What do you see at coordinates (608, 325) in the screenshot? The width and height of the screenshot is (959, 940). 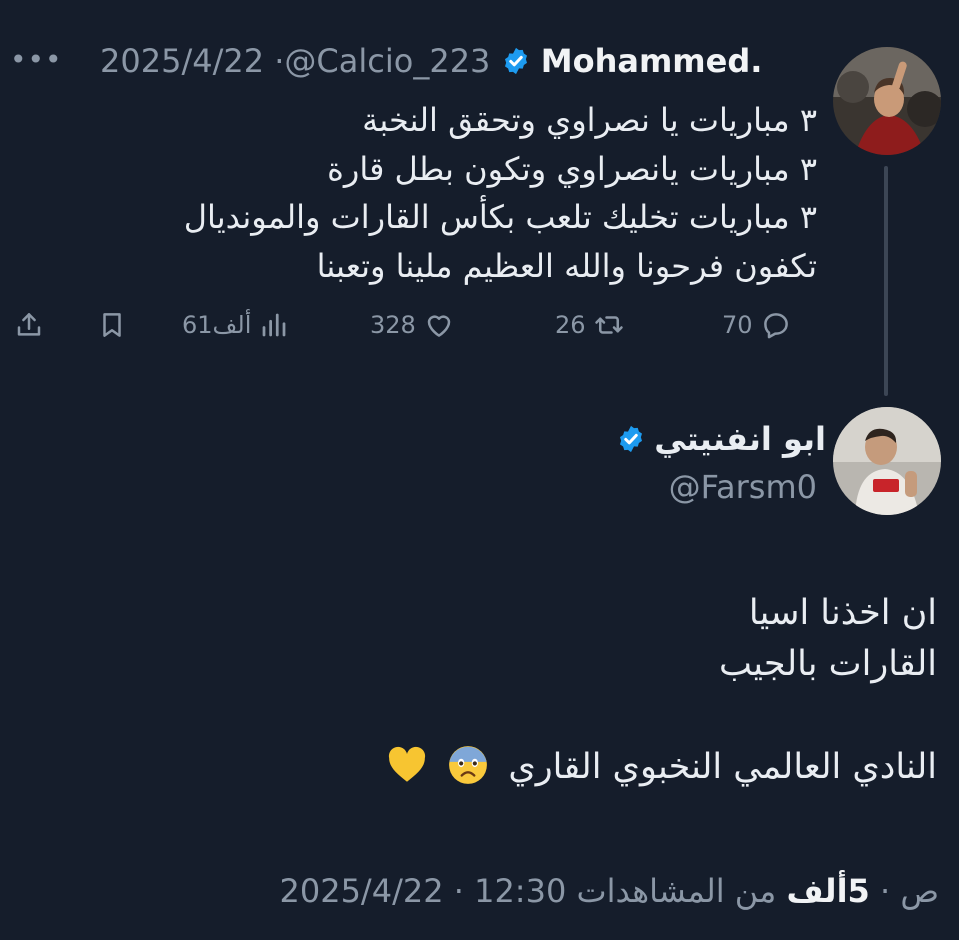 I see `repost-icon` at bounding box center [608, 325].